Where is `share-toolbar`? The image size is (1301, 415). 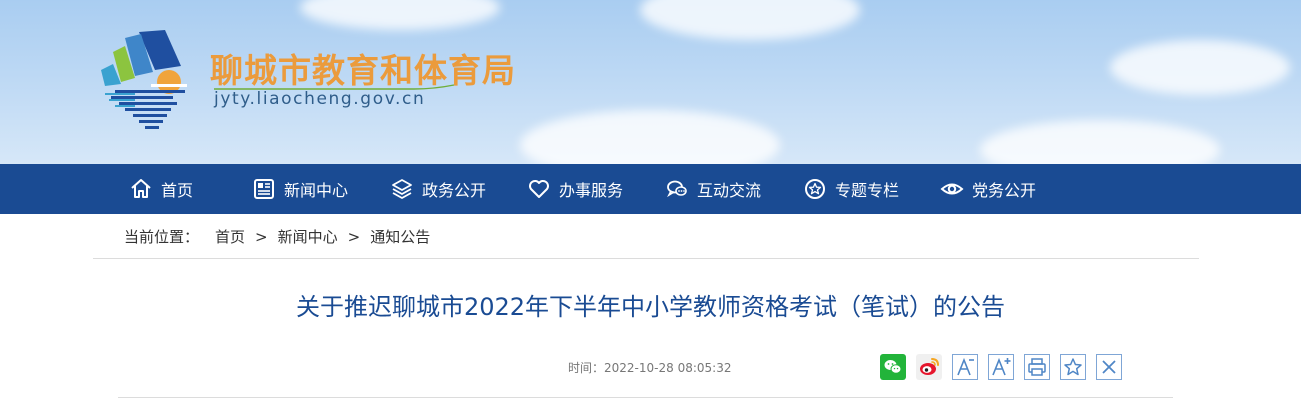
share-toolbar is located at coordinates (1001, 367).